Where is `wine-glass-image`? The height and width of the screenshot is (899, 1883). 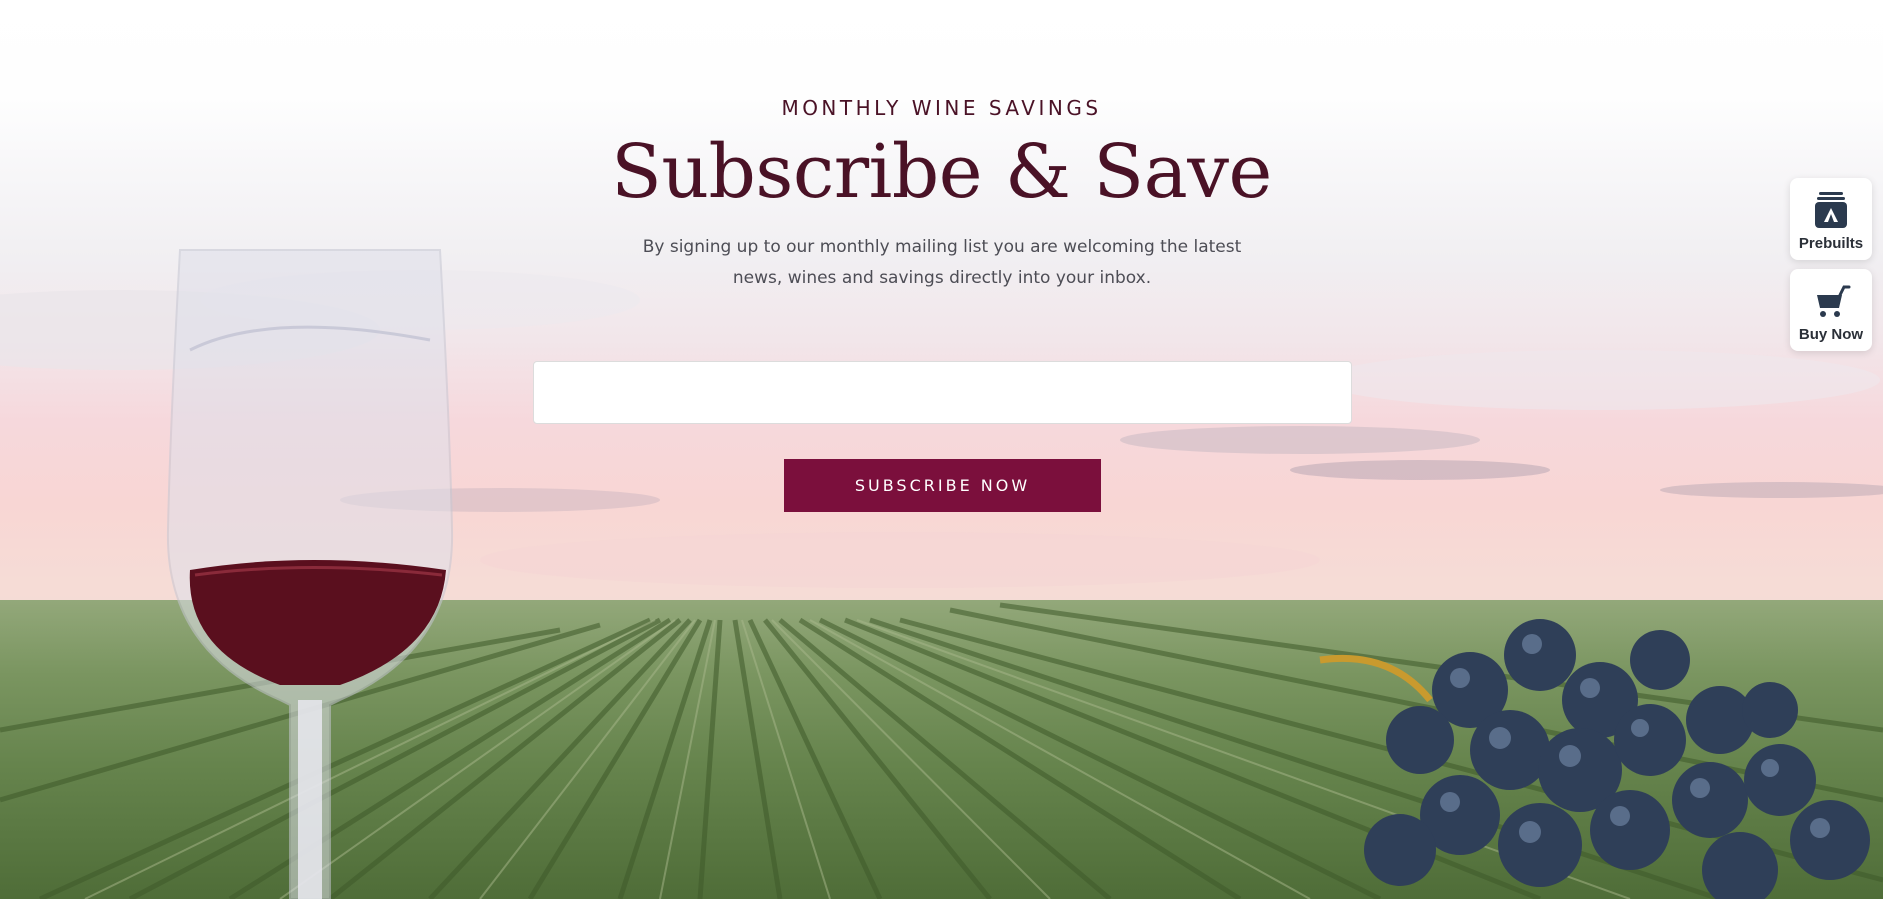
wine-glass-image is located at coordinates (310, 574).